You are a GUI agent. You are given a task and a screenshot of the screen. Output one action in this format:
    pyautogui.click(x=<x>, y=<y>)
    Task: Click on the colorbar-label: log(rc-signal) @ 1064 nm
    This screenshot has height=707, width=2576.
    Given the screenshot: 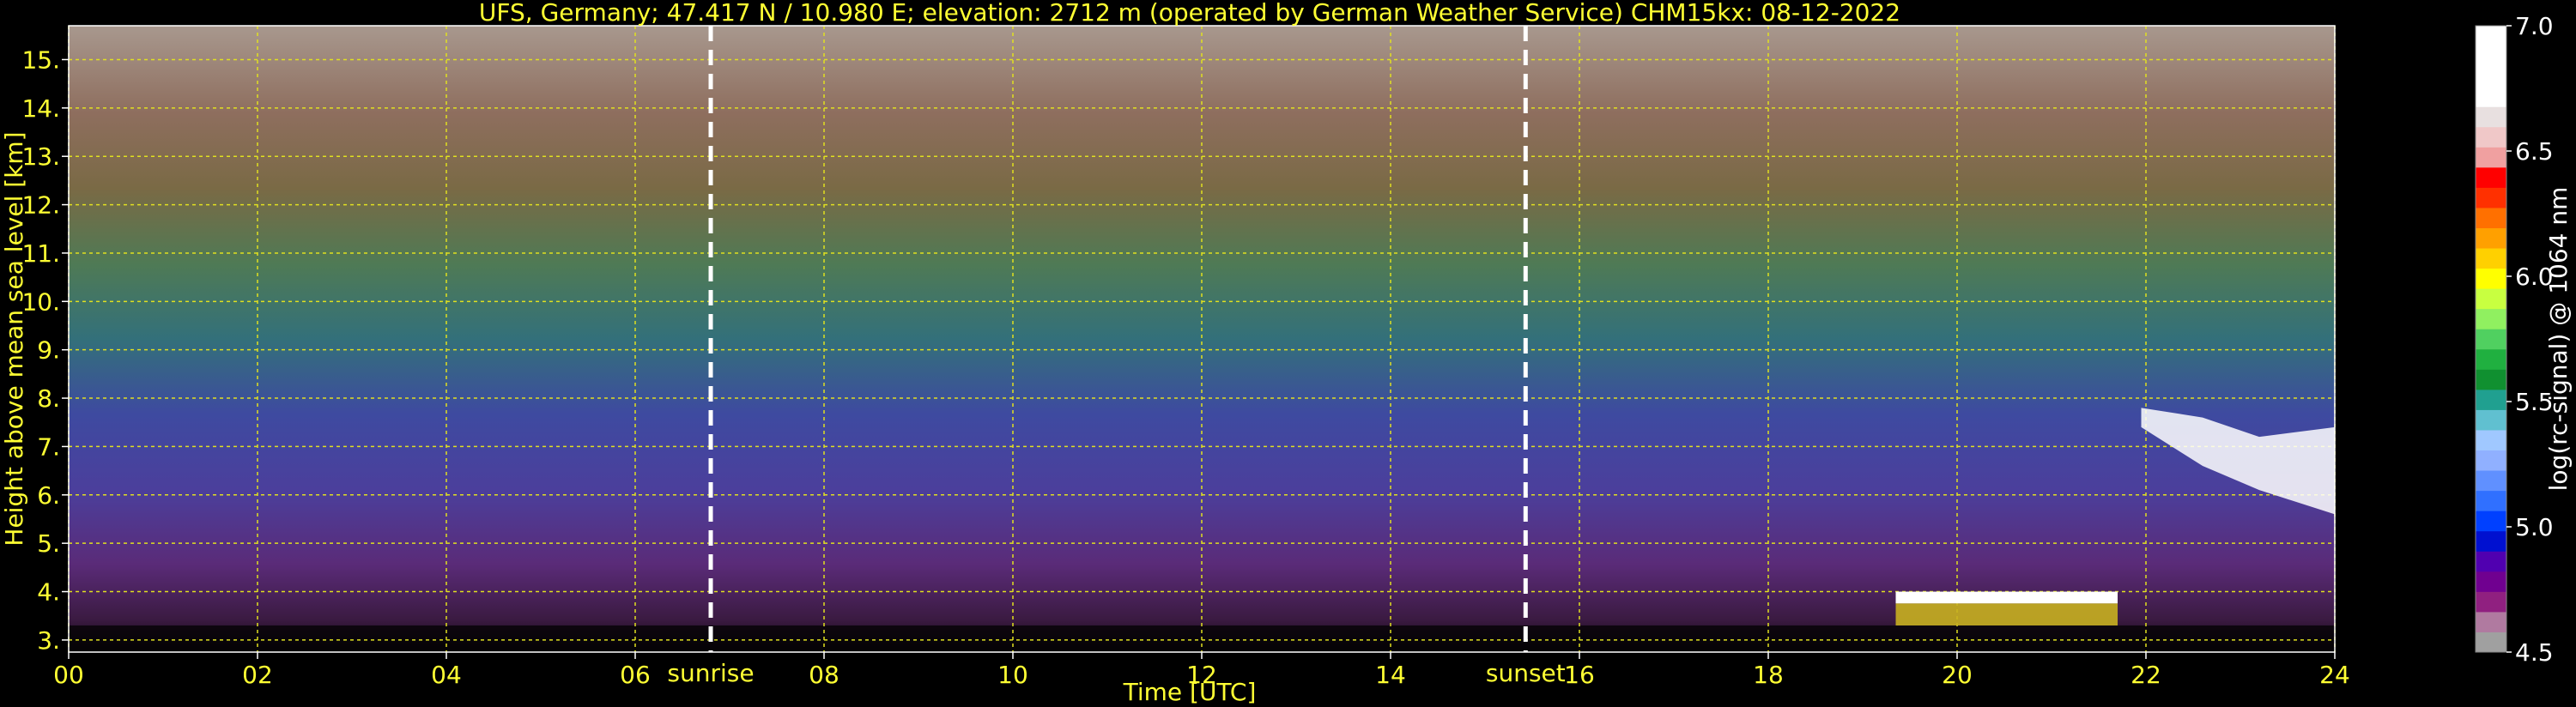 What is the action you would take?
    pyautogui.click(x=2558, y=339)
    